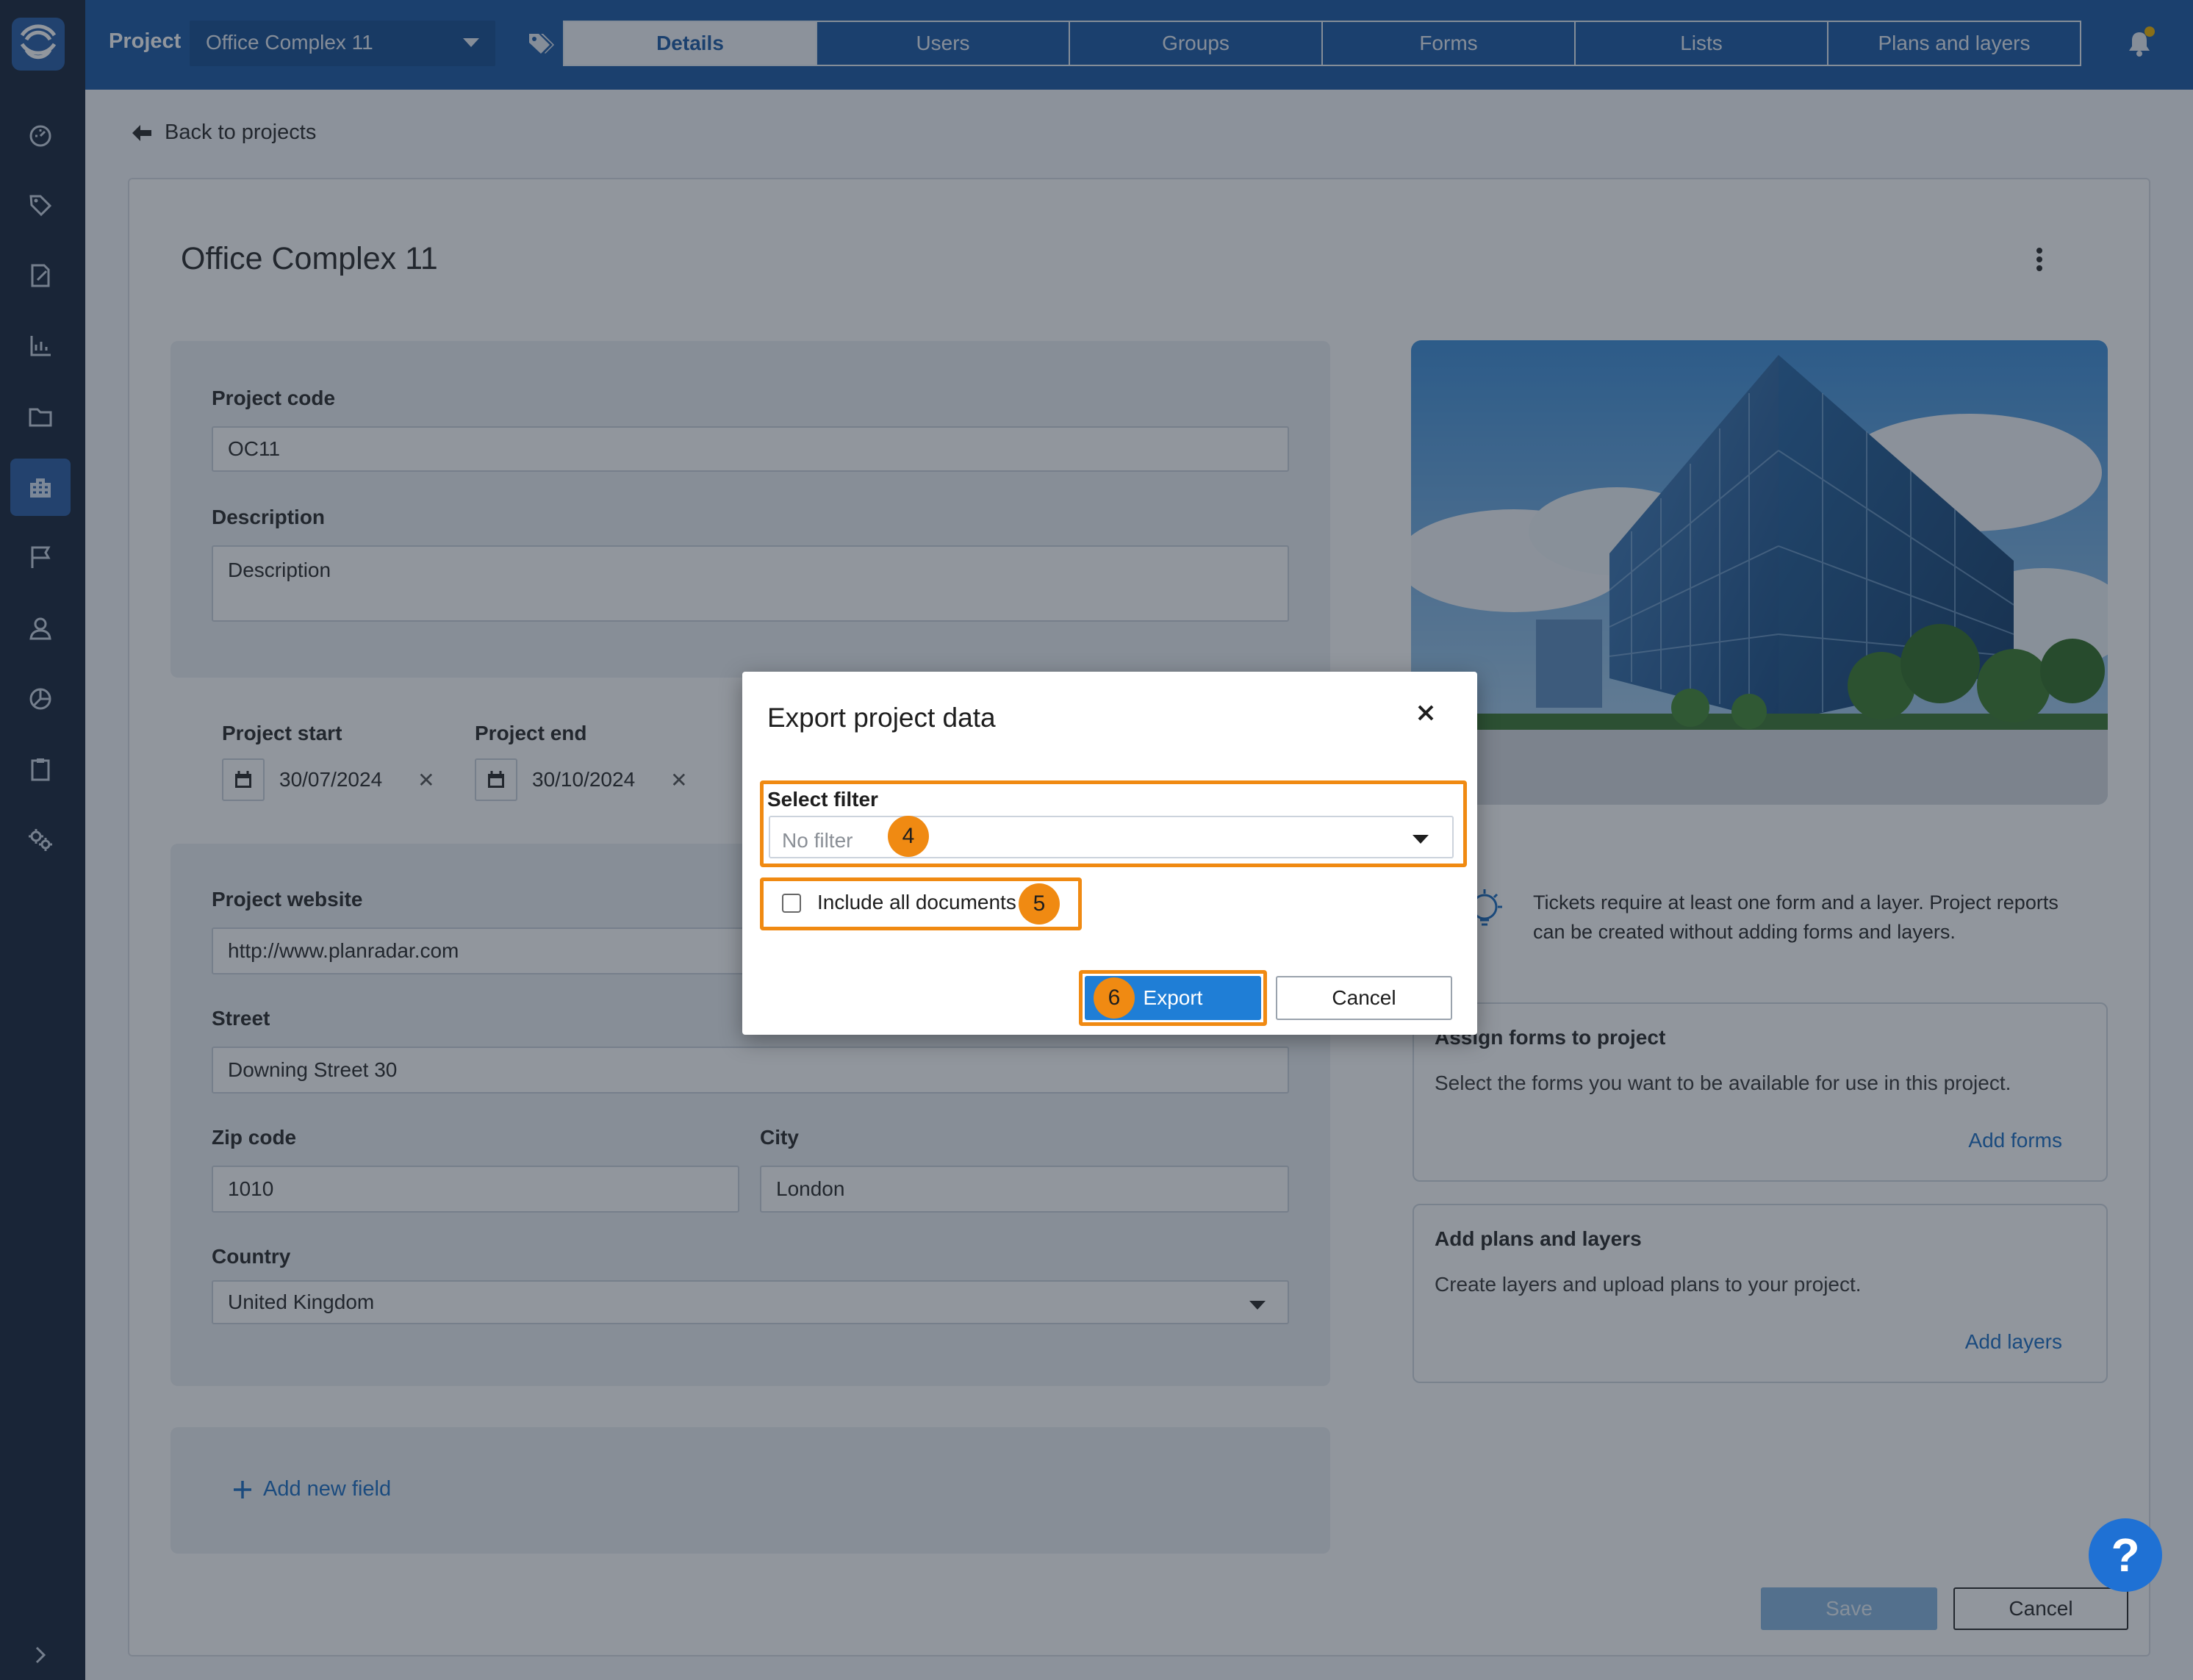 This screenshot has height=1680, width=2193. I want to click on chevron-down-icon, so click(1421, 840).